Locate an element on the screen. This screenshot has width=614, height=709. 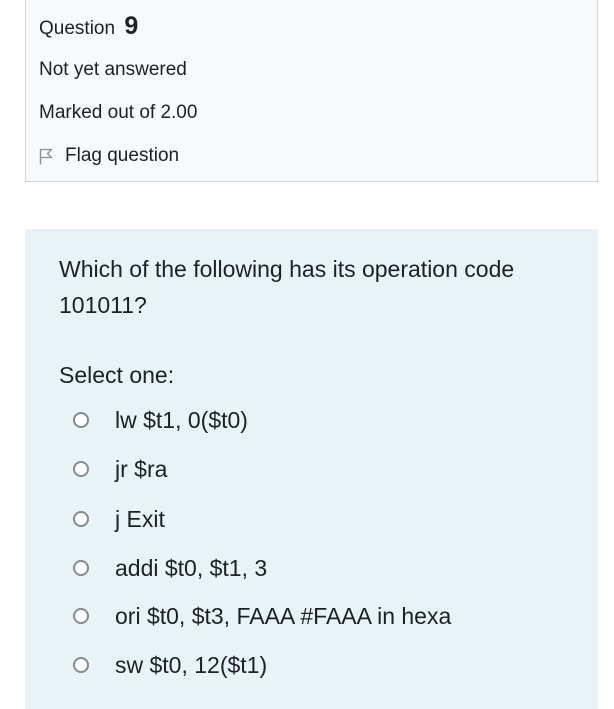
answer-prompt: Select one: is located at coordinates (117, 375).